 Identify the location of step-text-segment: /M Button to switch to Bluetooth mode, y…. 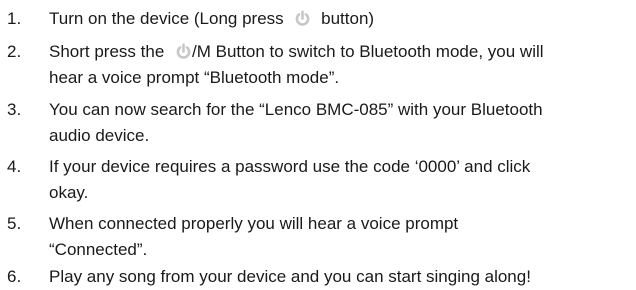
(368, 51).